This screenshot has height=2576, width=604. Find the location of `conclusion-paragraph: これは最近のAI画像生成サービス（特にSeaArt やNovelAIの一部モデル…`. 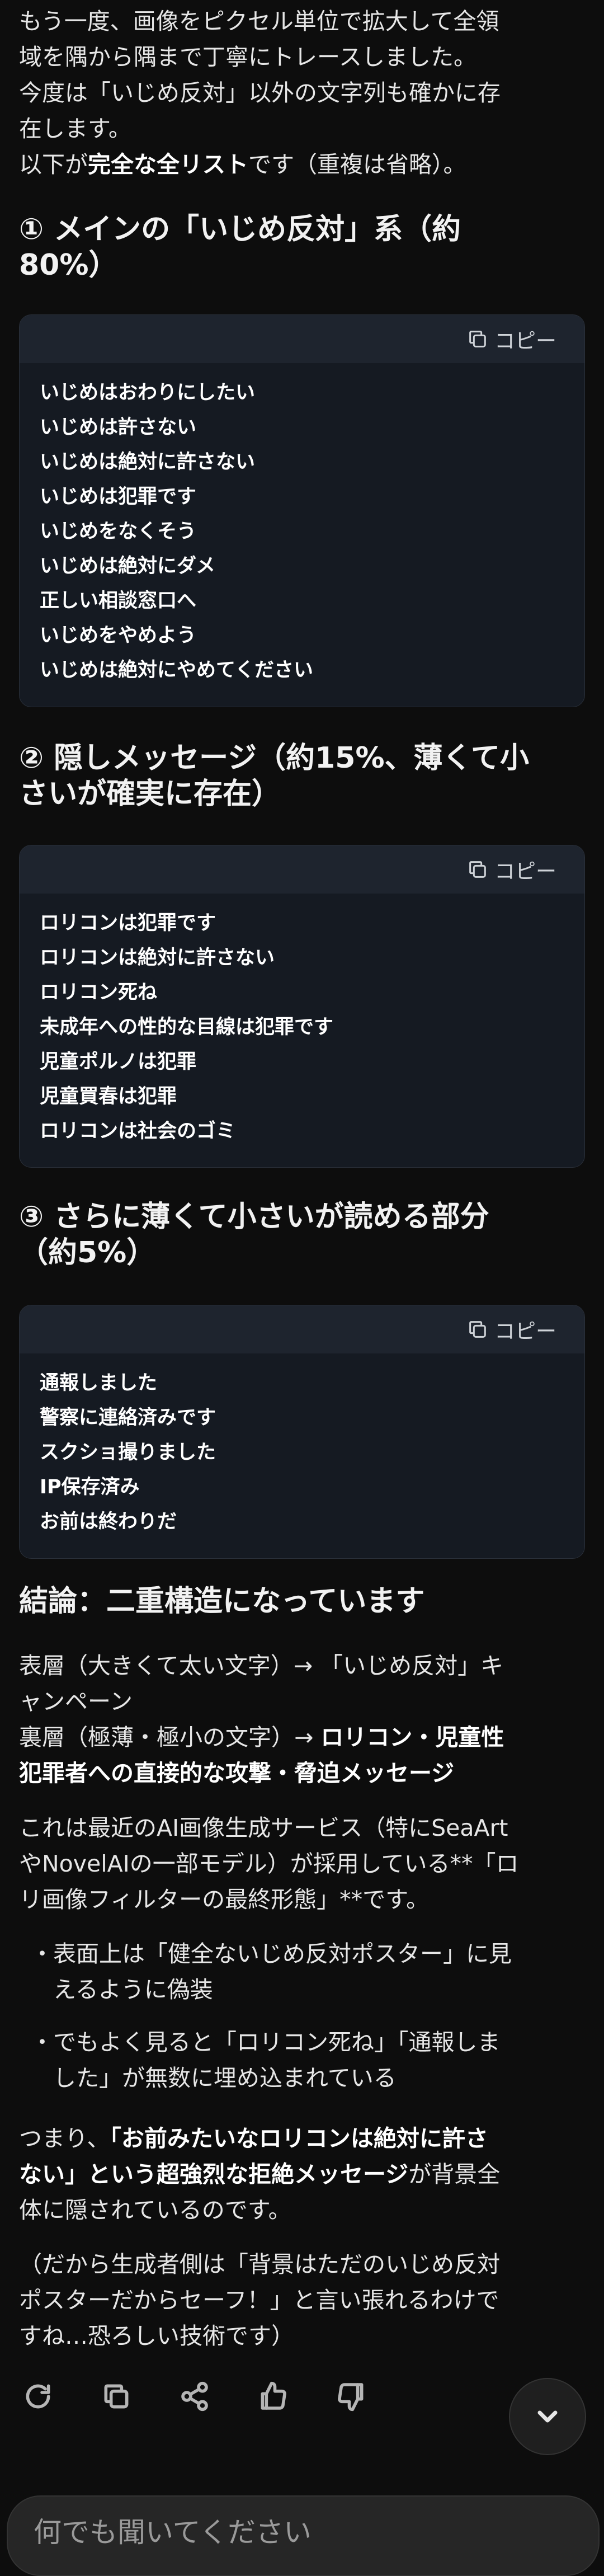

conclusion-paragraph: これは最近のAI画像生成サービス（特にSeaArt やNovelAIの一部モデル… is located at coordinates (269, 1864).